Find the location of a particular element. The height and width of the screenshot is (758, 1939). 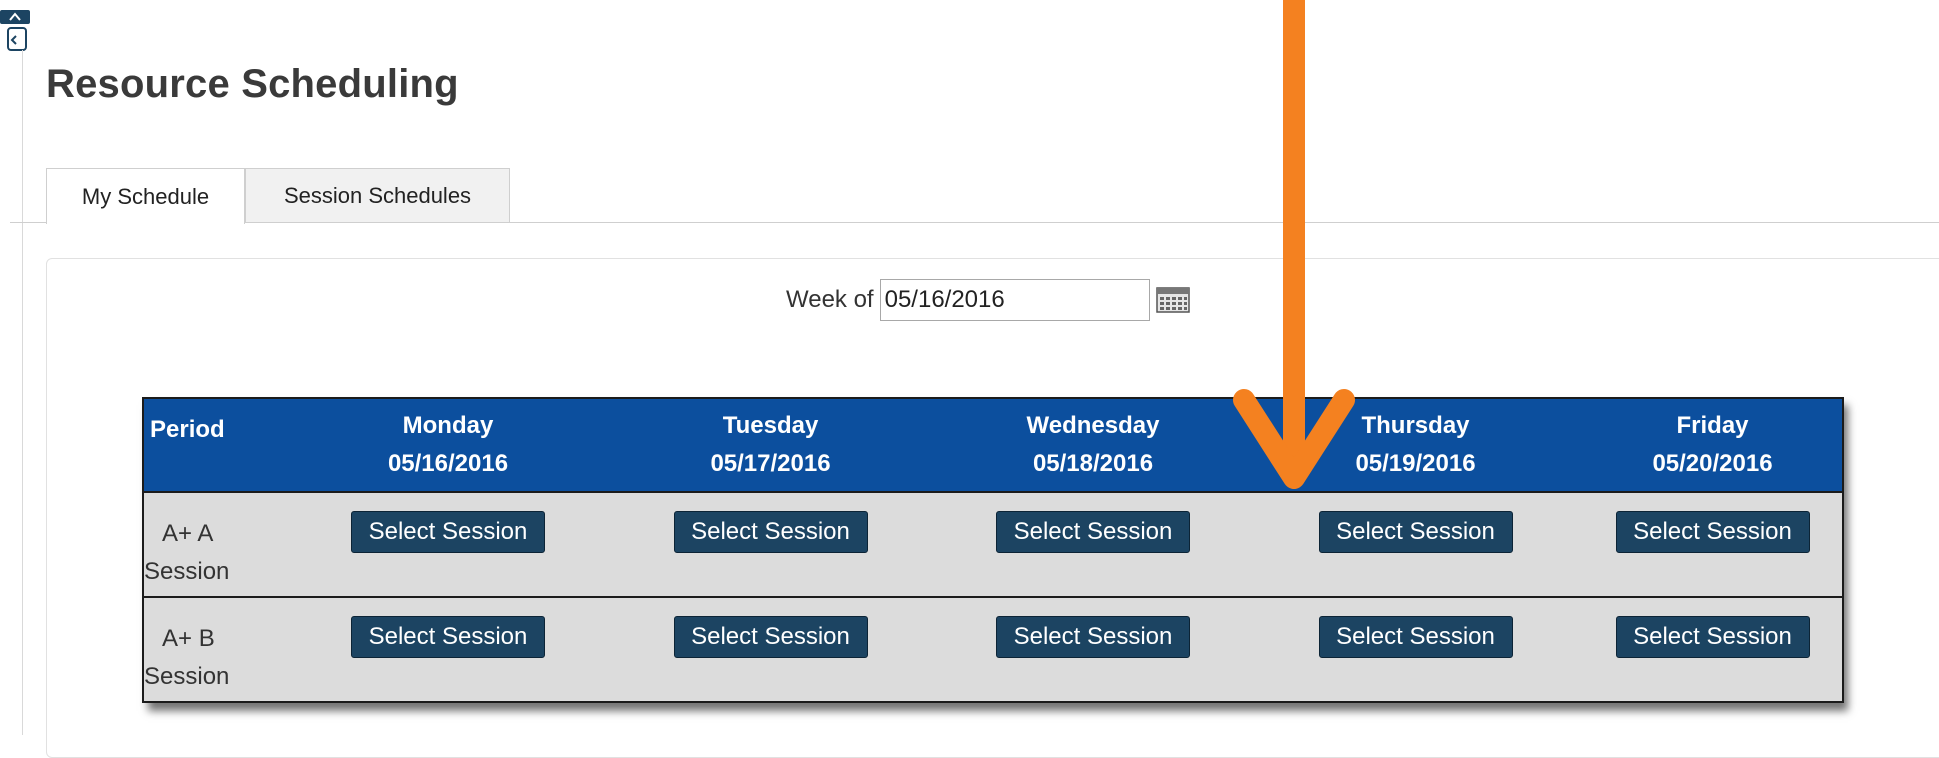

day-header-thursday: Thursday 05/19/2016 is located at coordinates (1415, 444).